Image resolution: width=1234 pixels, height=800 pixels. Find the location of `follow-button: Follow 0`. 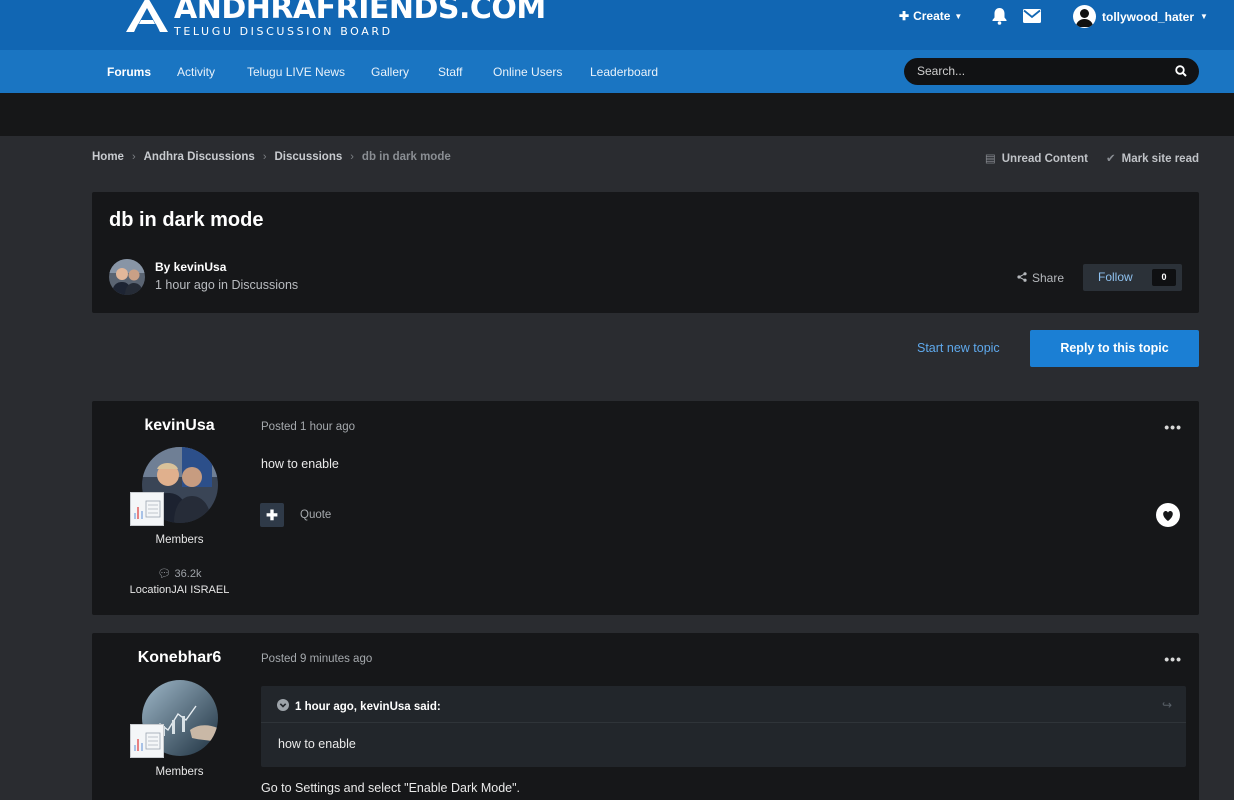

follow-button: Follow 0 is located at coordinates (1132, 277).